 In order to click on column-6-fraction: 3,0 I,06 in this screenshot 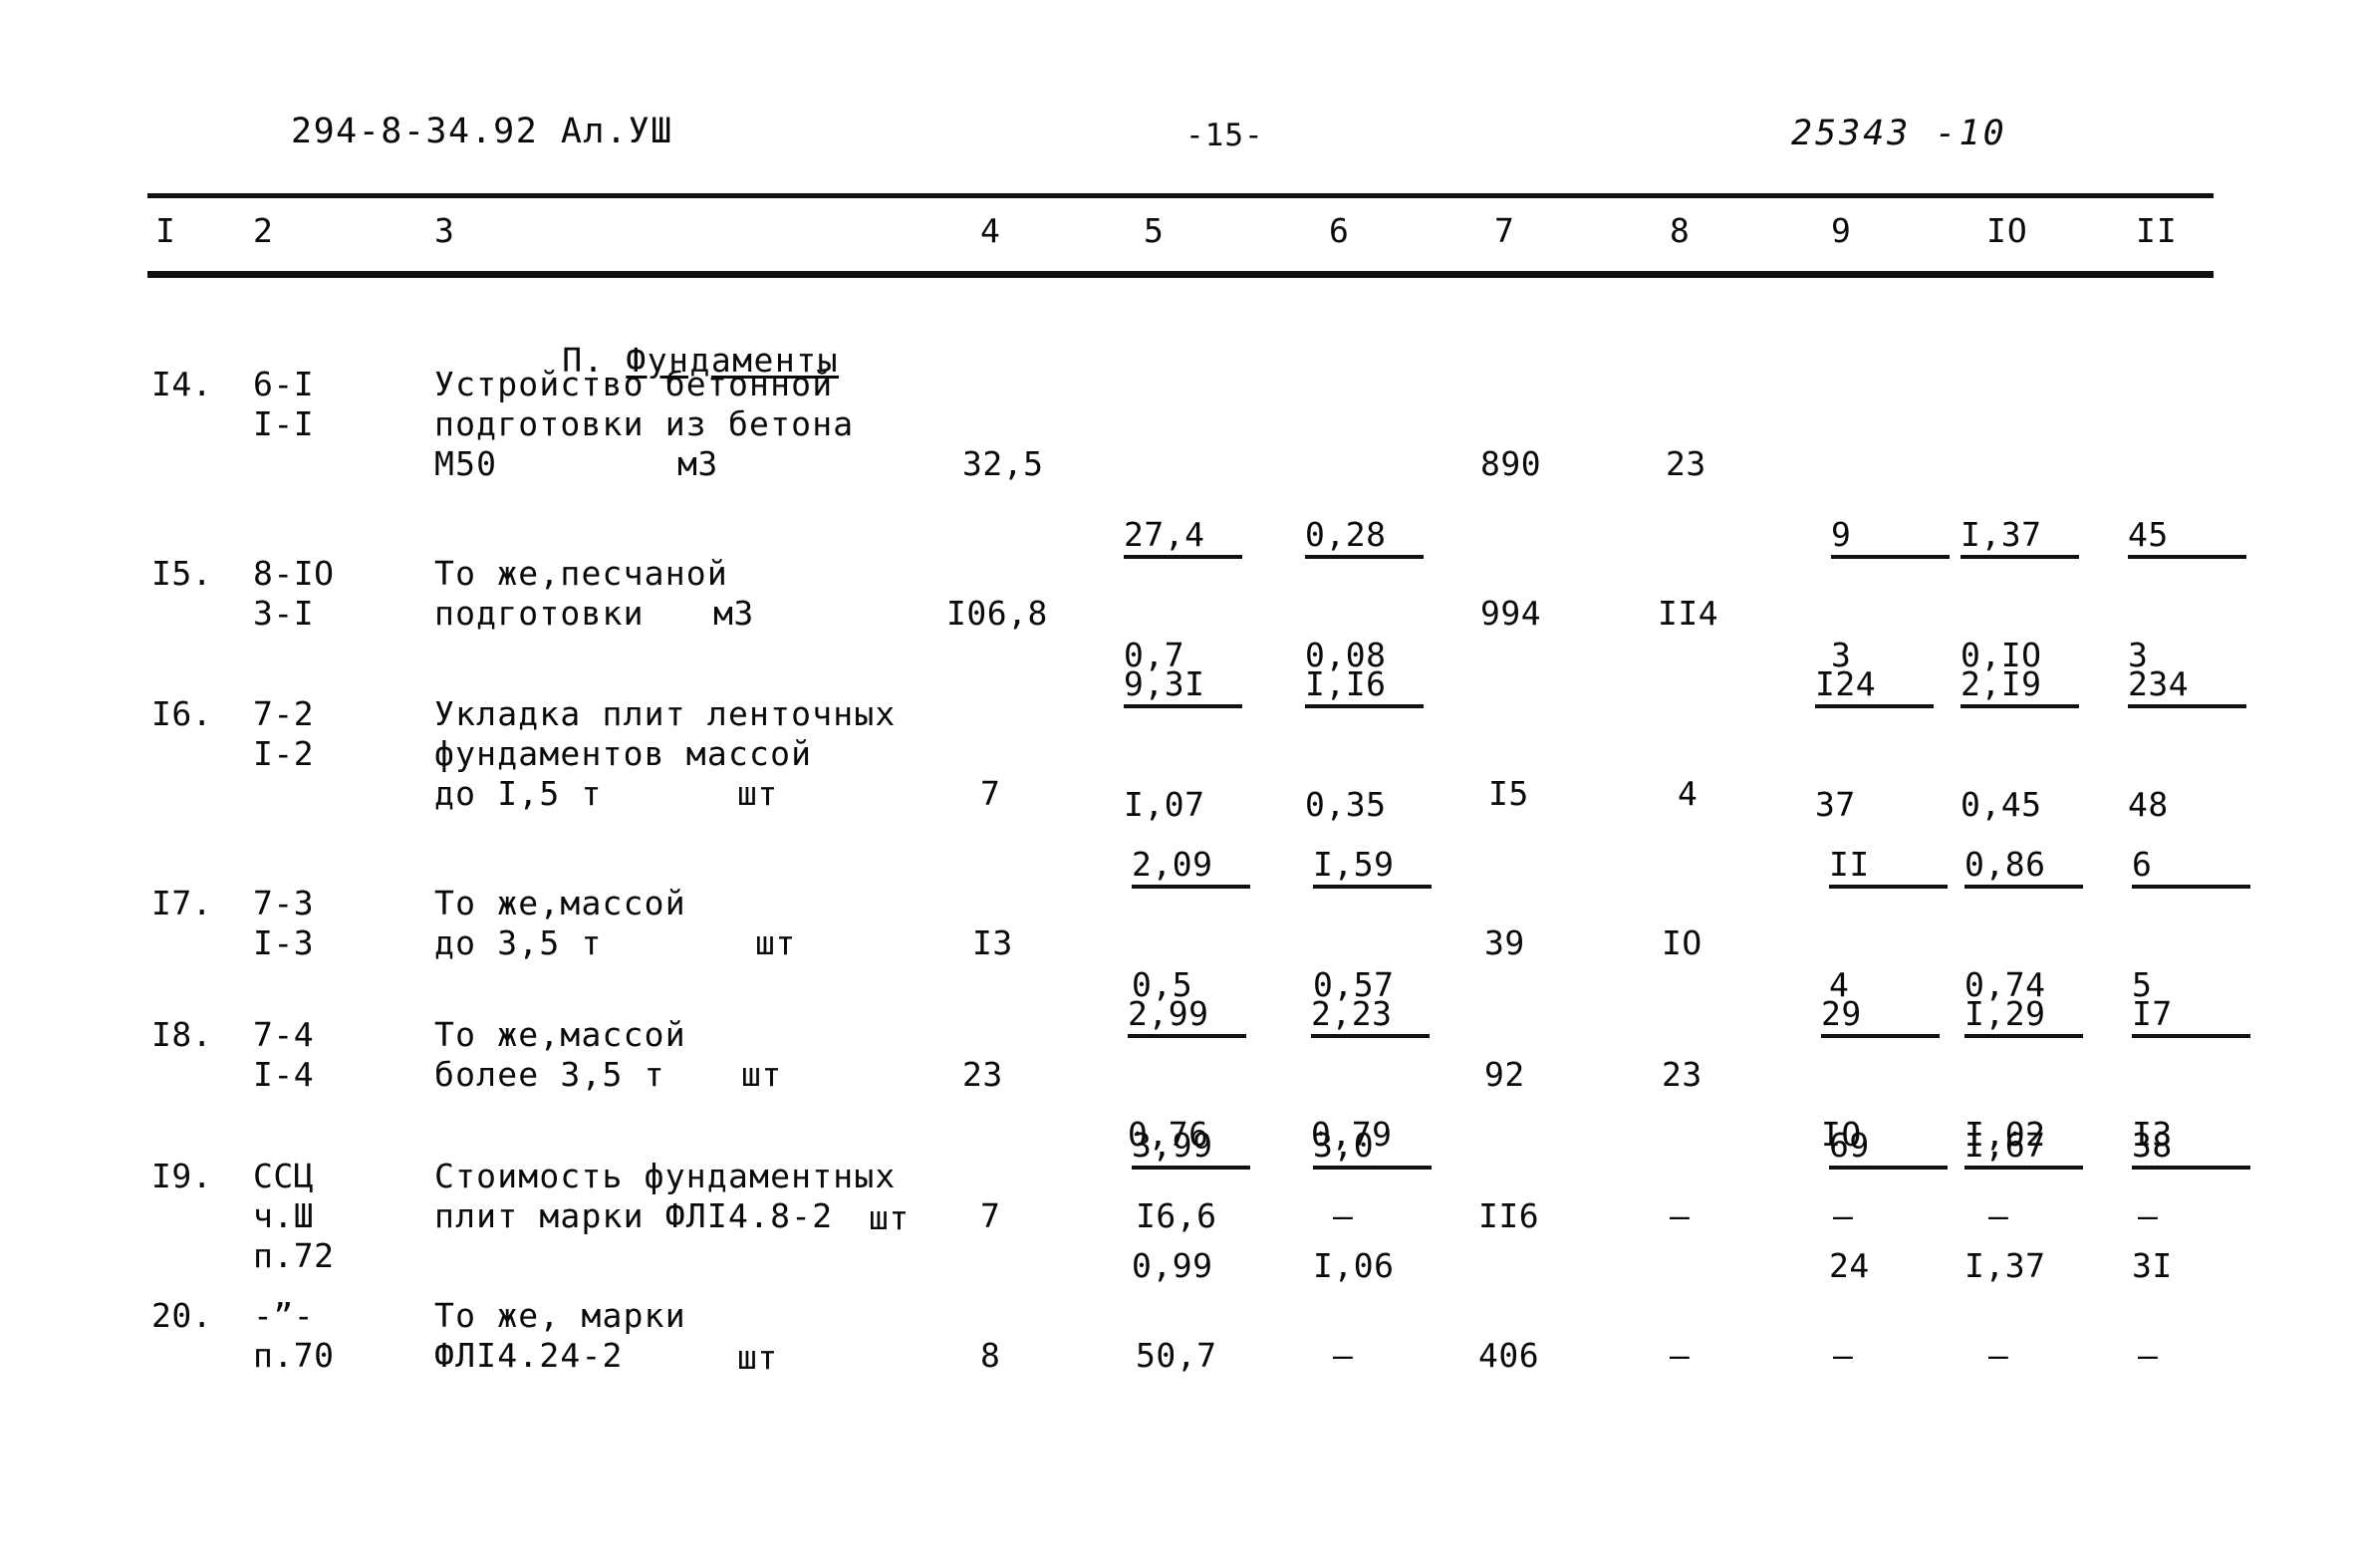, I will do `click(1373, 1206)`.